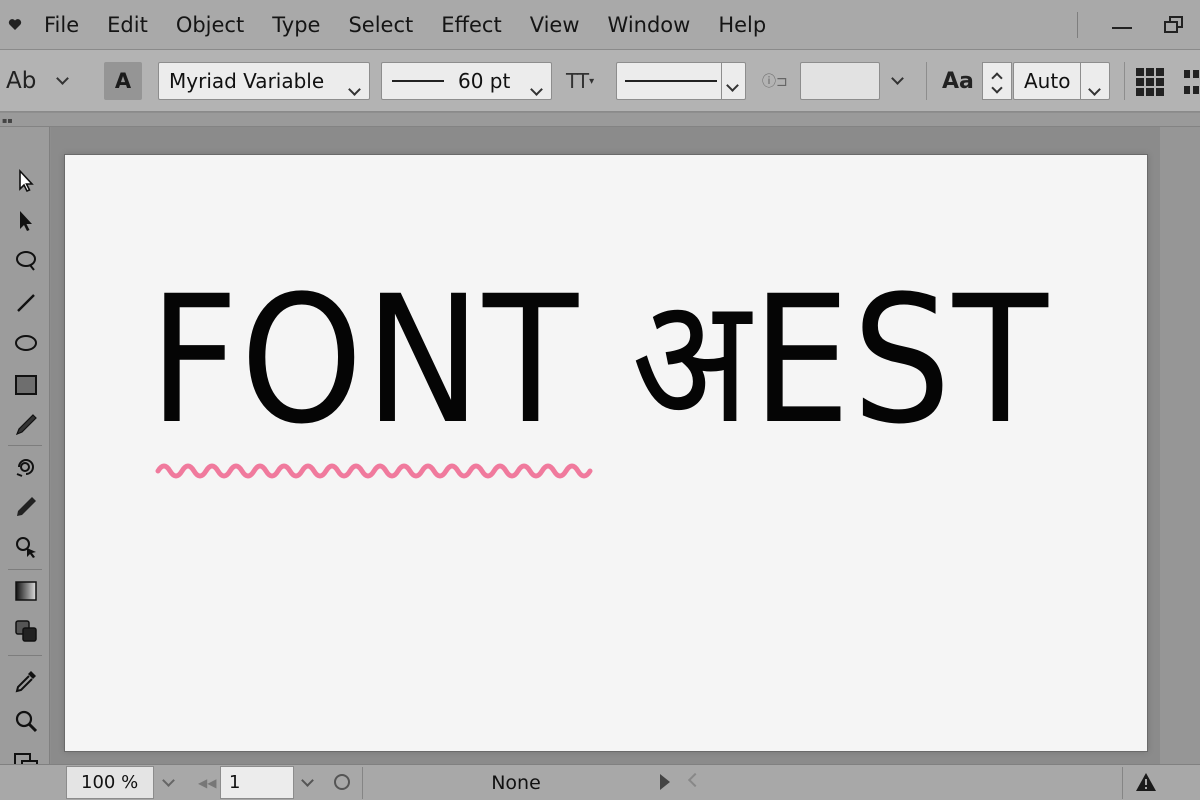 The width and height of the screenshot is (1200, 800). I want to click on menu-effect: Effect, so click(471, 25).